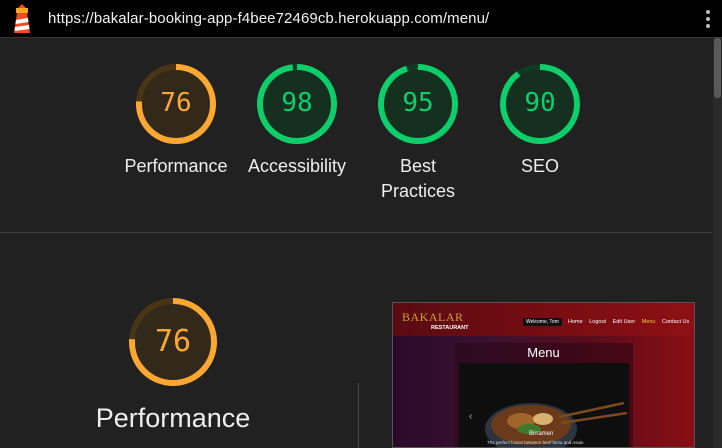 The height and width of the screenshot is (448, 722). I want to click on scrollbar, so click(717, 243).